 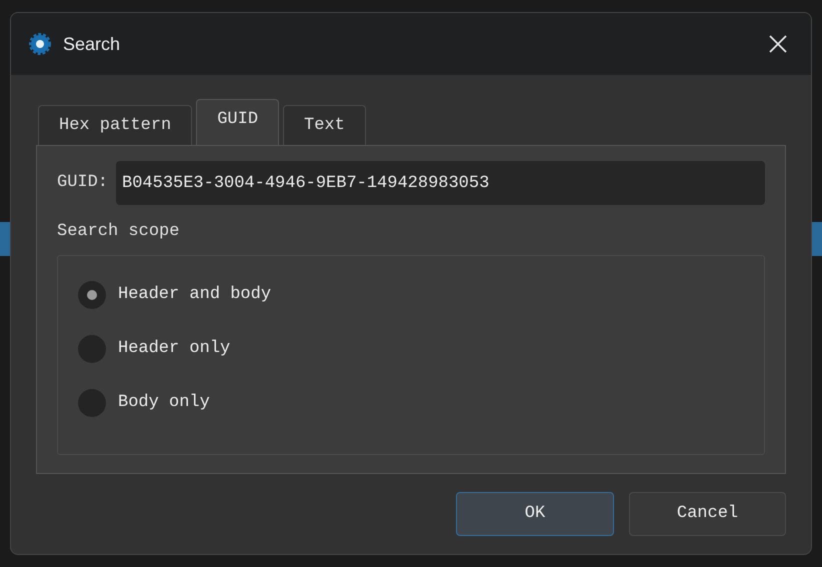 What do you see at coordinates (82, 183) in the screenshot?
I see `guid-label: GUID:` at bounding box center [82, 183].